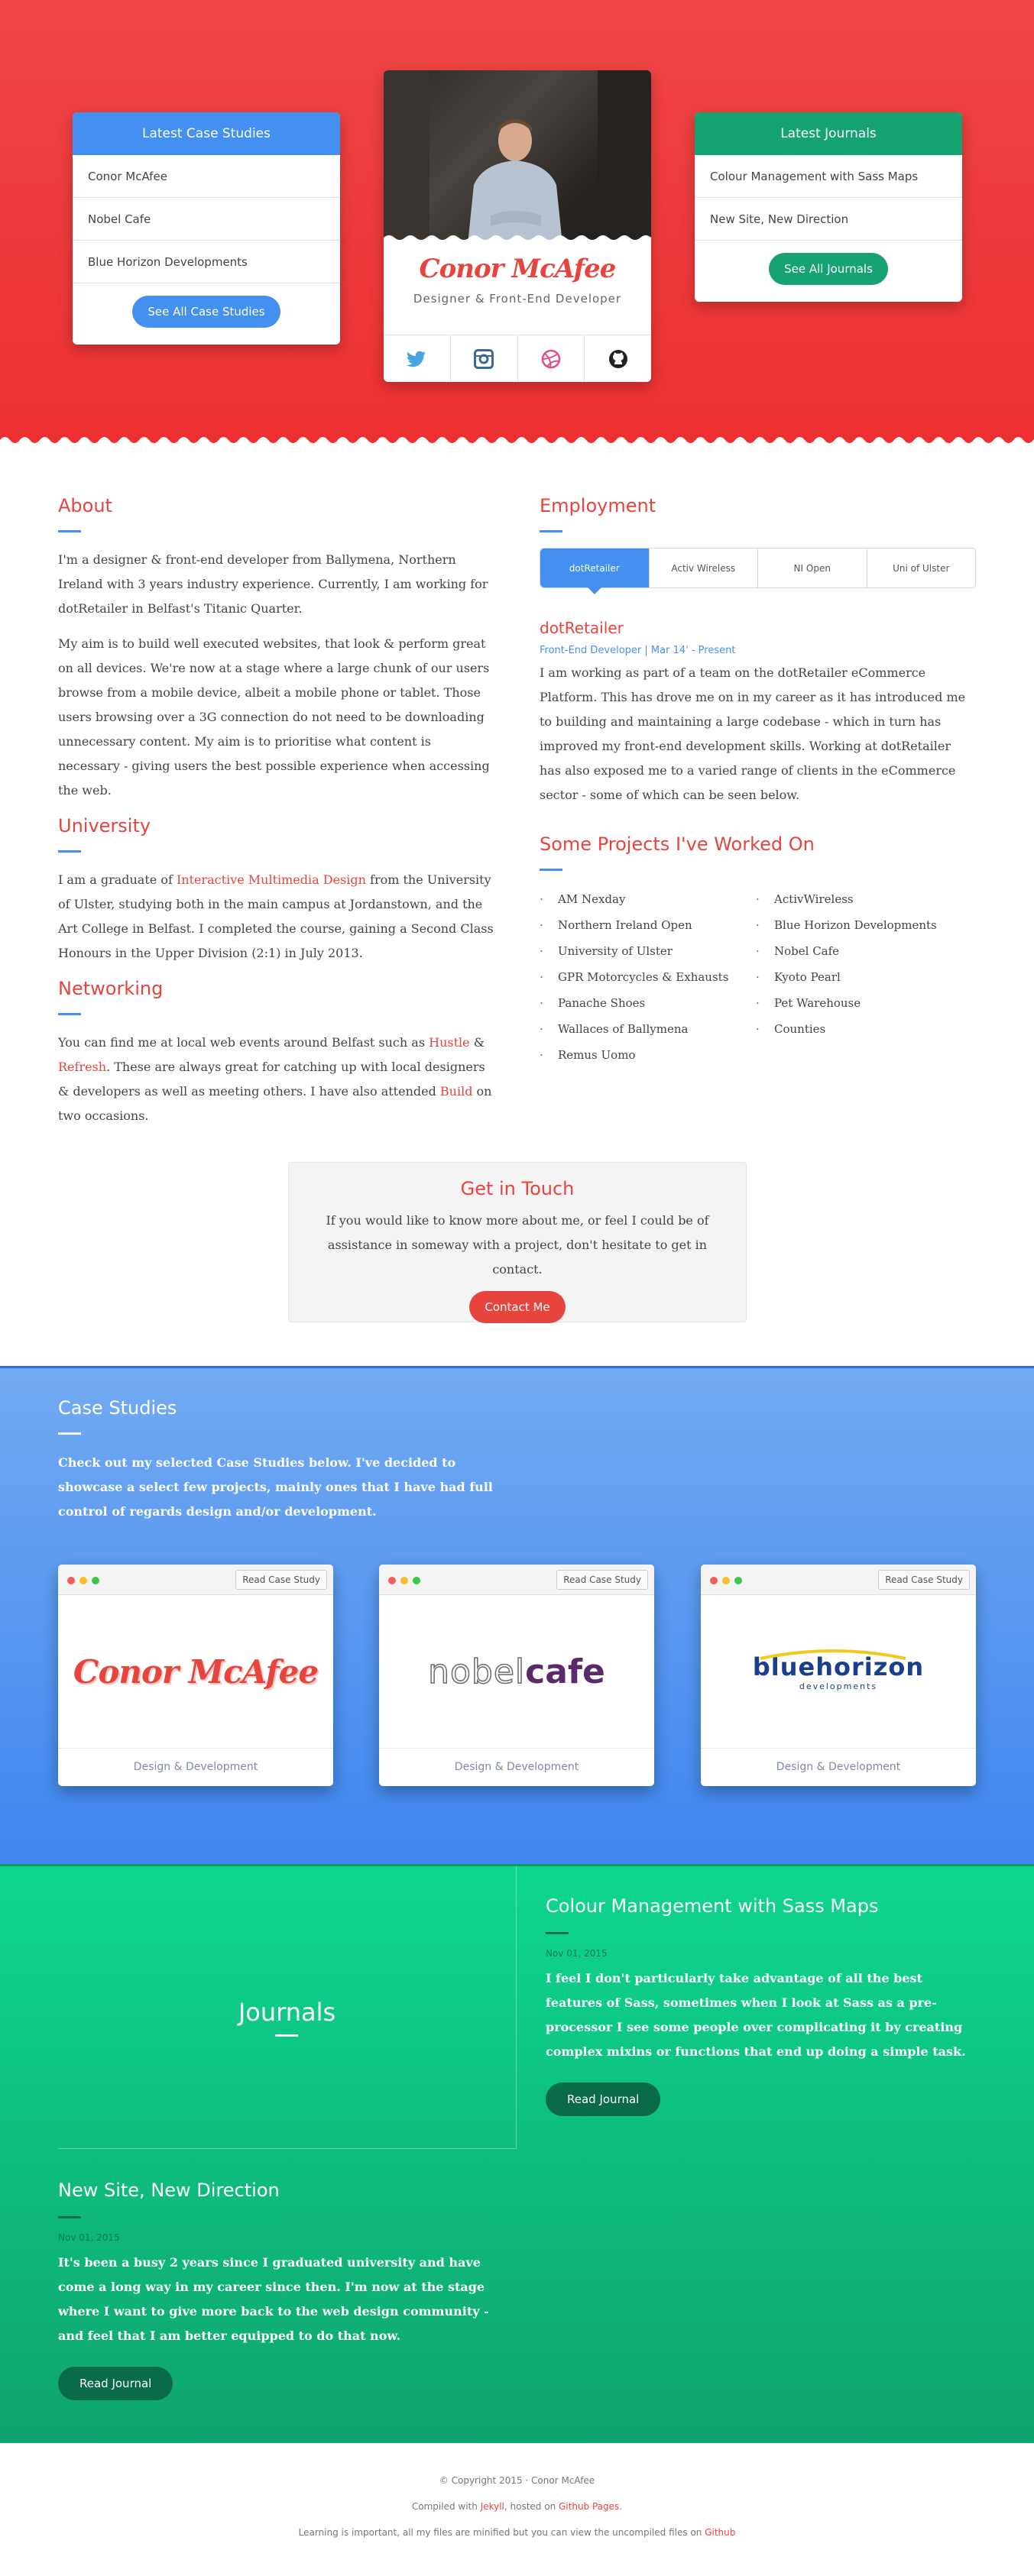 This screenshot has height=2576, width=1034. Describe the element at coordinates (846, 1003) in the screenshot. I see `list-item: Pet Warehouse` at that location.